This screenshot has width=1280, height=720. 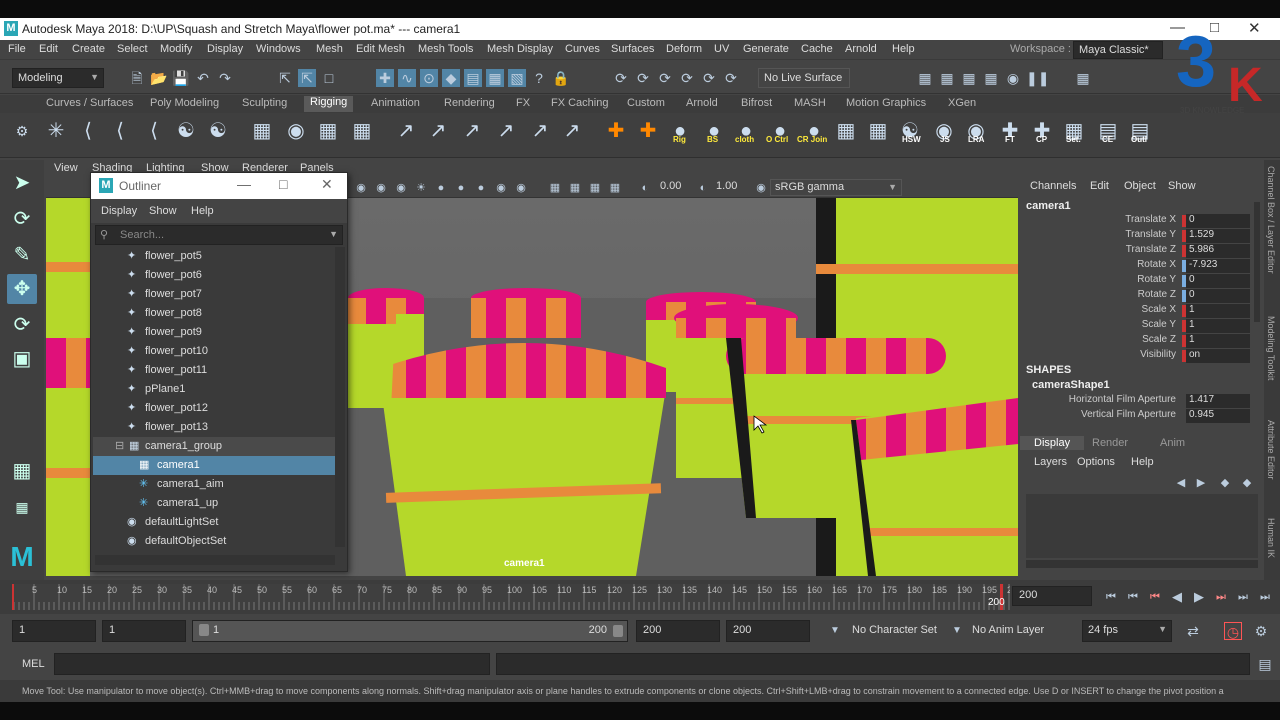 What do you see at coordinates (1218, 251) in the screenshot?
I see `channel-value: 5.986` at bounding box center [1218, 251].